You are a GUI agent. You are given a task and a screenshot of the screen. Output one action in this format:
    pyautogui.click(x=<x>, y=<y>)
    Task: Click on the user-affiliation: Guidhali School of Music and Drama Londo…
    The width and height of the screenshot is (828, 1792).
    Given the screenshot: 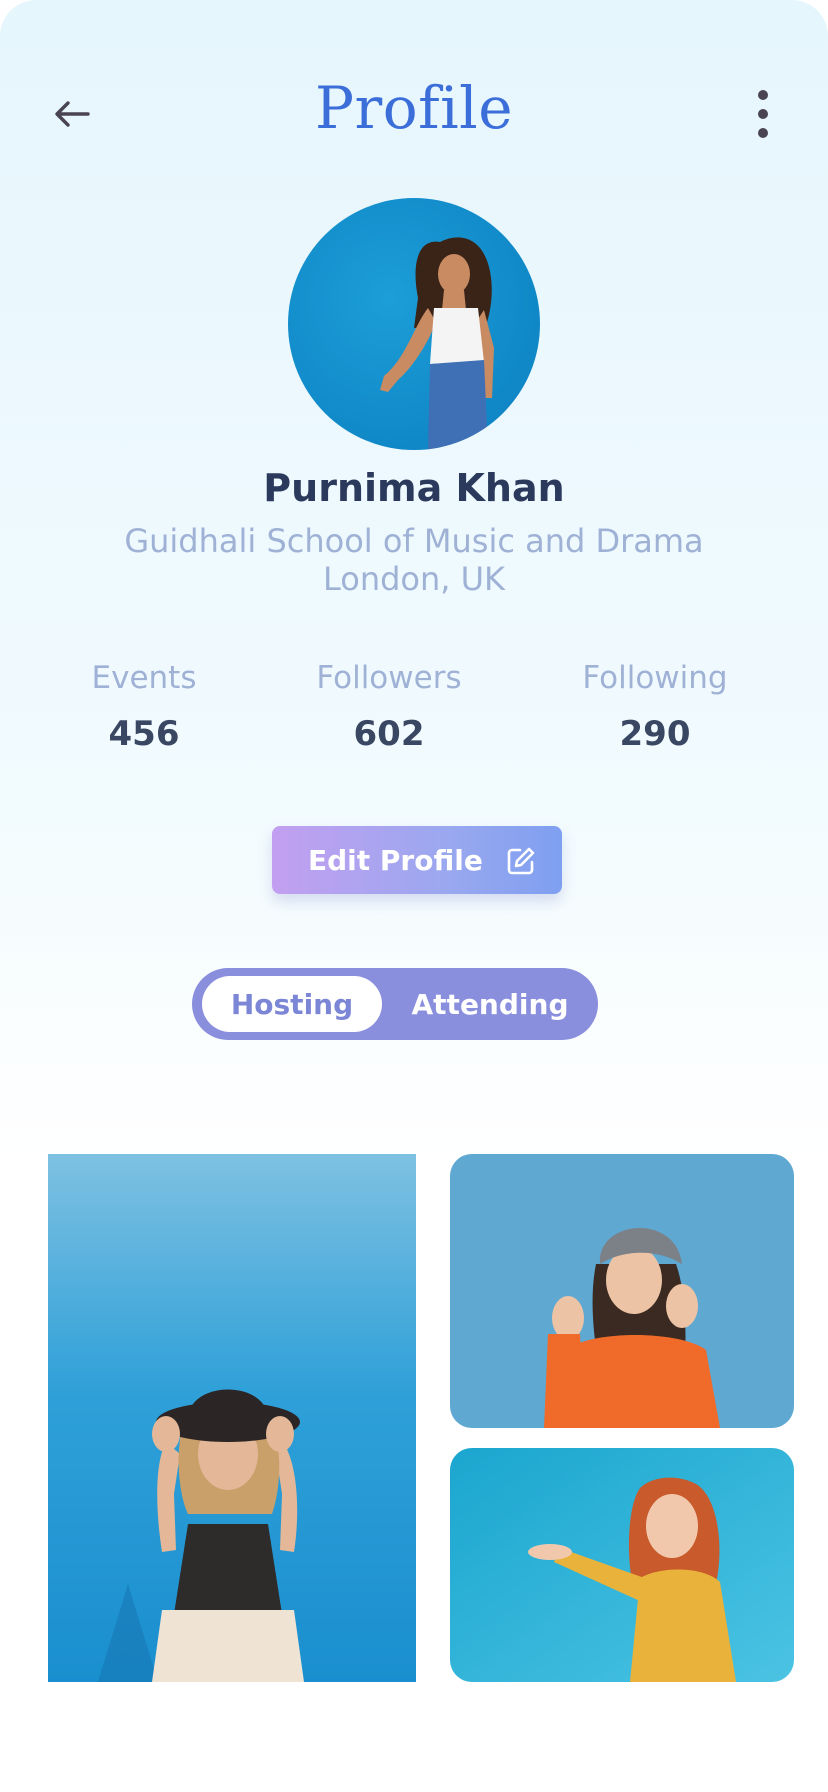 What is the action you would take?
    pyautogui.click(x=414, y=560)
    